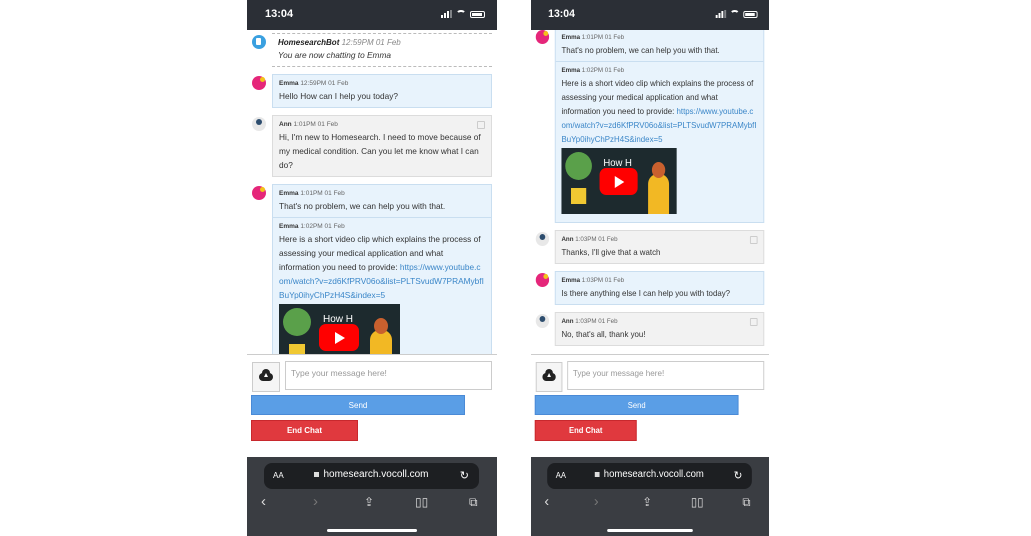 Image resolution: width=1031 pixels, height=536 pixels. I want to click on message-body: You are now chatting to Emma, so click(334, 55).